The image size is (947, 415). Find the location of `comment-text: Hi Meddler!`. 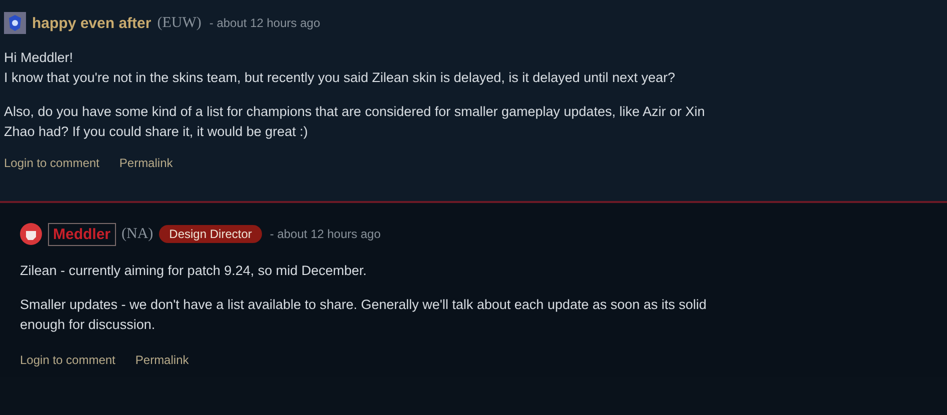

comment-text: Hi Meddler! is located at coordinates (39, 58).